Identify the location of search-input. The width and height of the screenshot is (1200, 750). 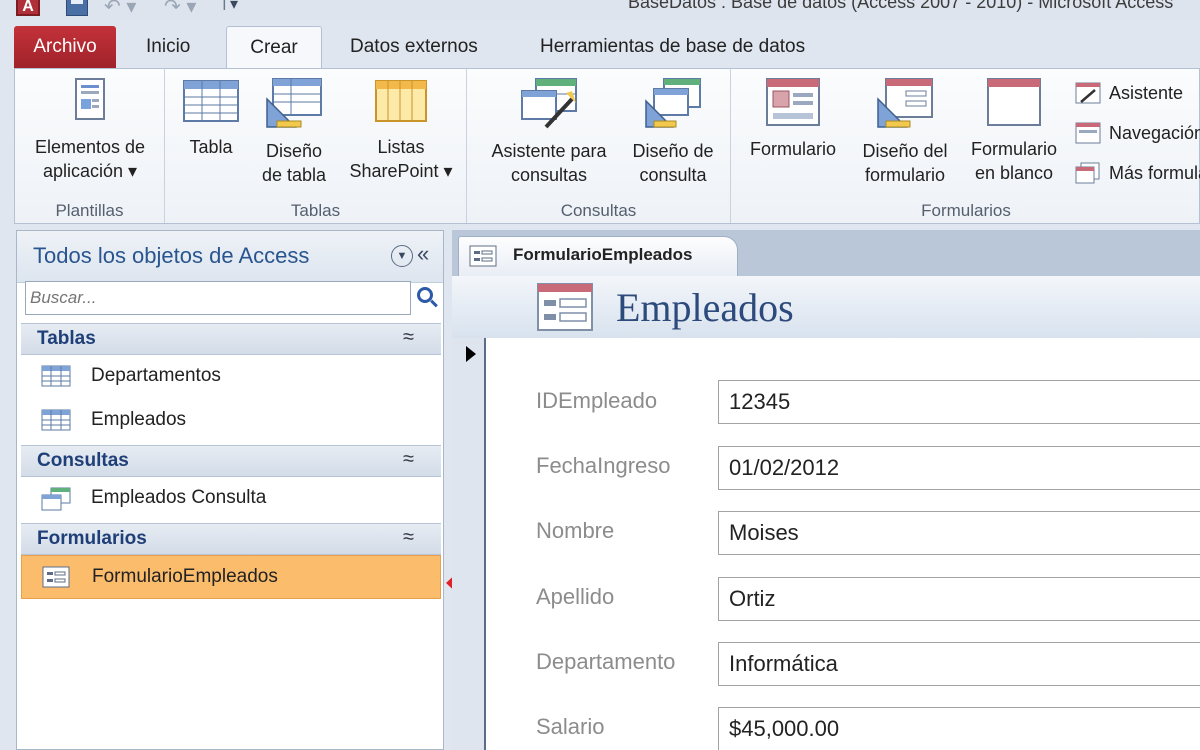
(218, 298).